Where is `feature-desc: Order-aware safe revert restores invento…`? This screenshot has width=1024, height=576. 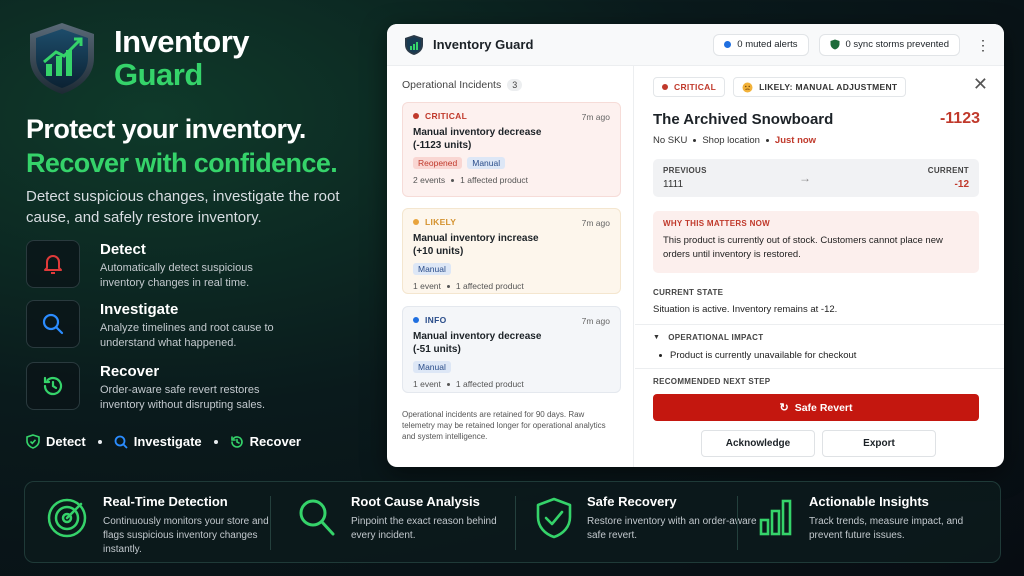 feature-desc: Order-aware safe revert restores invento… is located at coordinates (183, 397).